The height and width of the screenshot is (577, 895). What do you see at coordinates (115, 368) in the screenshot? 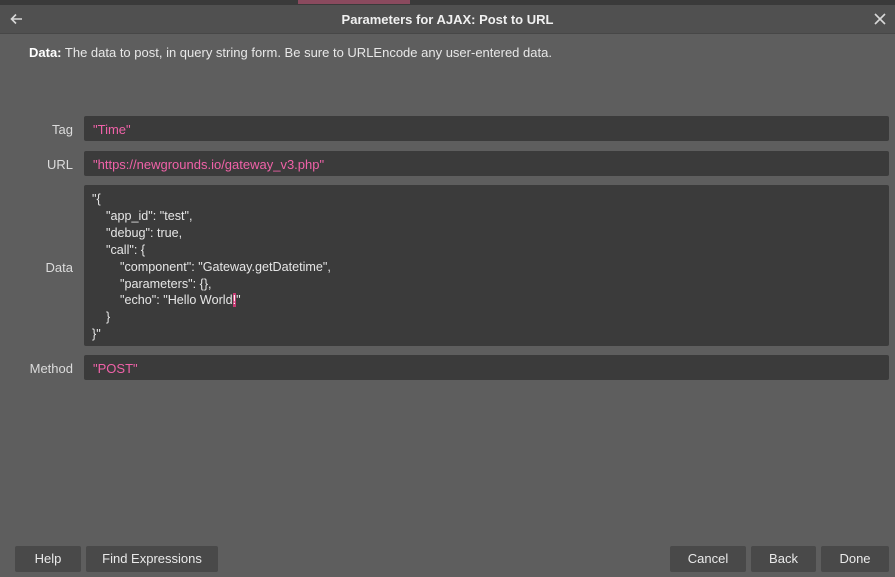
I see `method-value: "POST"` at bounding box center [115, 368].